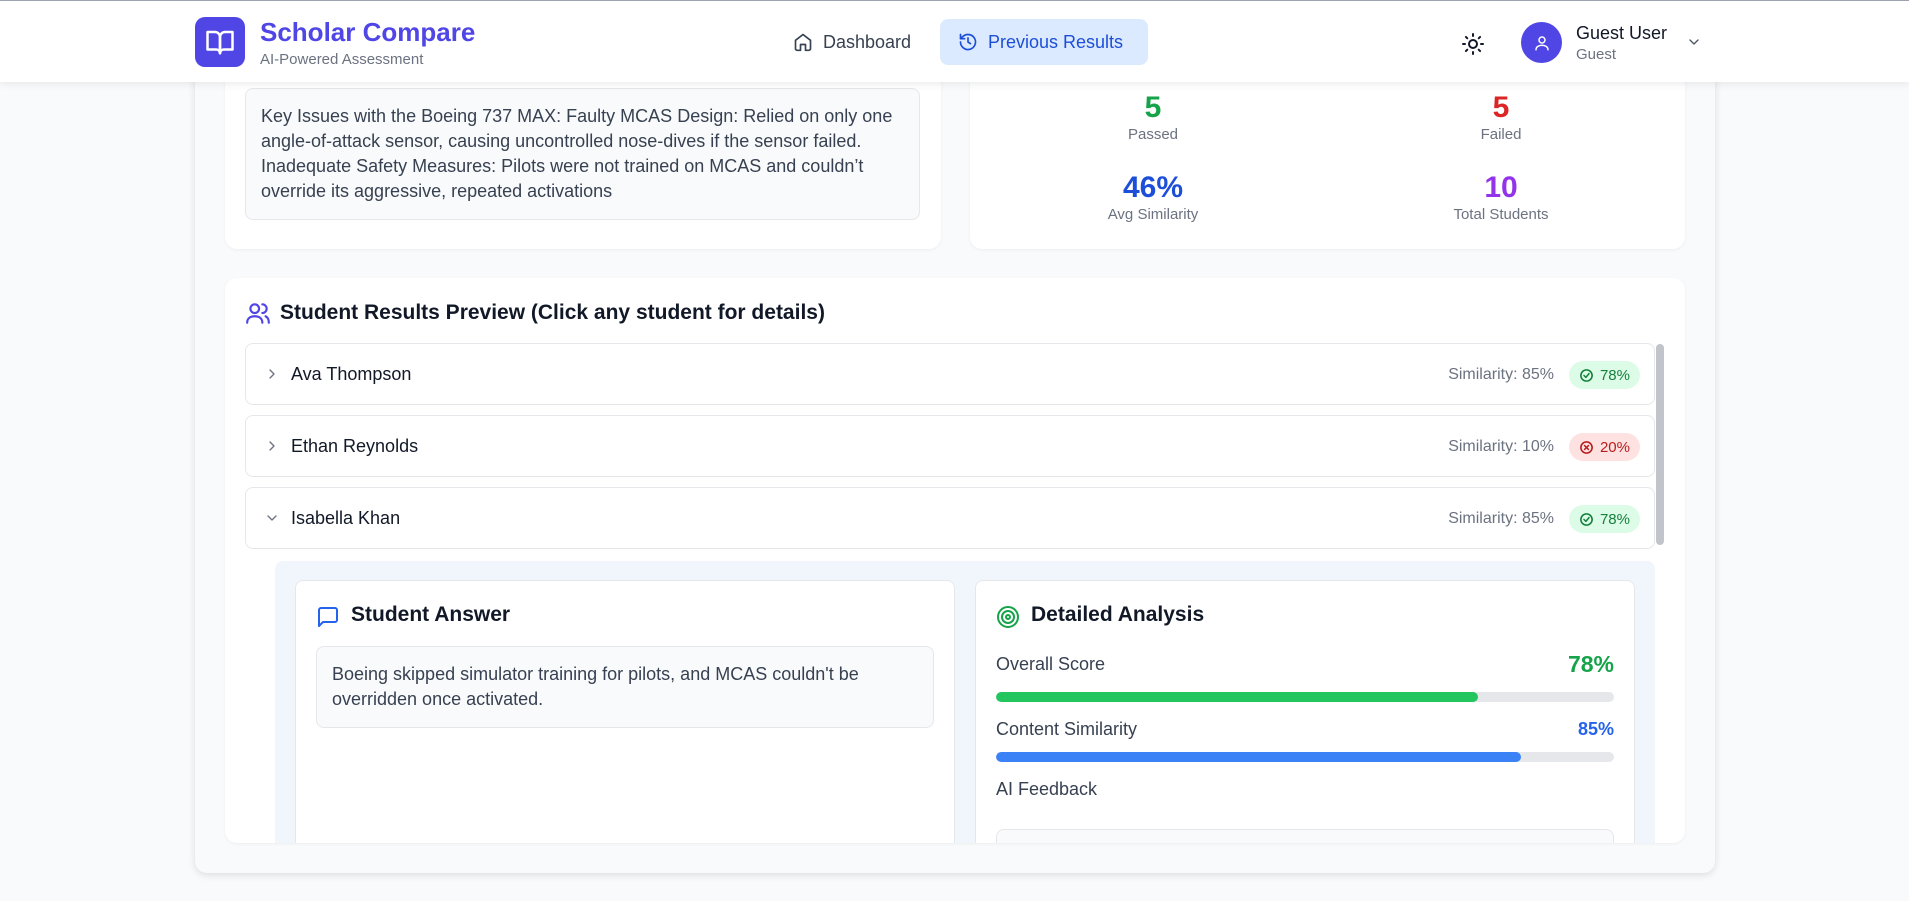 Image resolution: width=1909 pixels, height=901 pixels. What do you see at coordinates (950, 518) in the screenshot?
I see `student-row: Isabella Khan Similarity: 85% 78%` at bounding box center [950, 518].